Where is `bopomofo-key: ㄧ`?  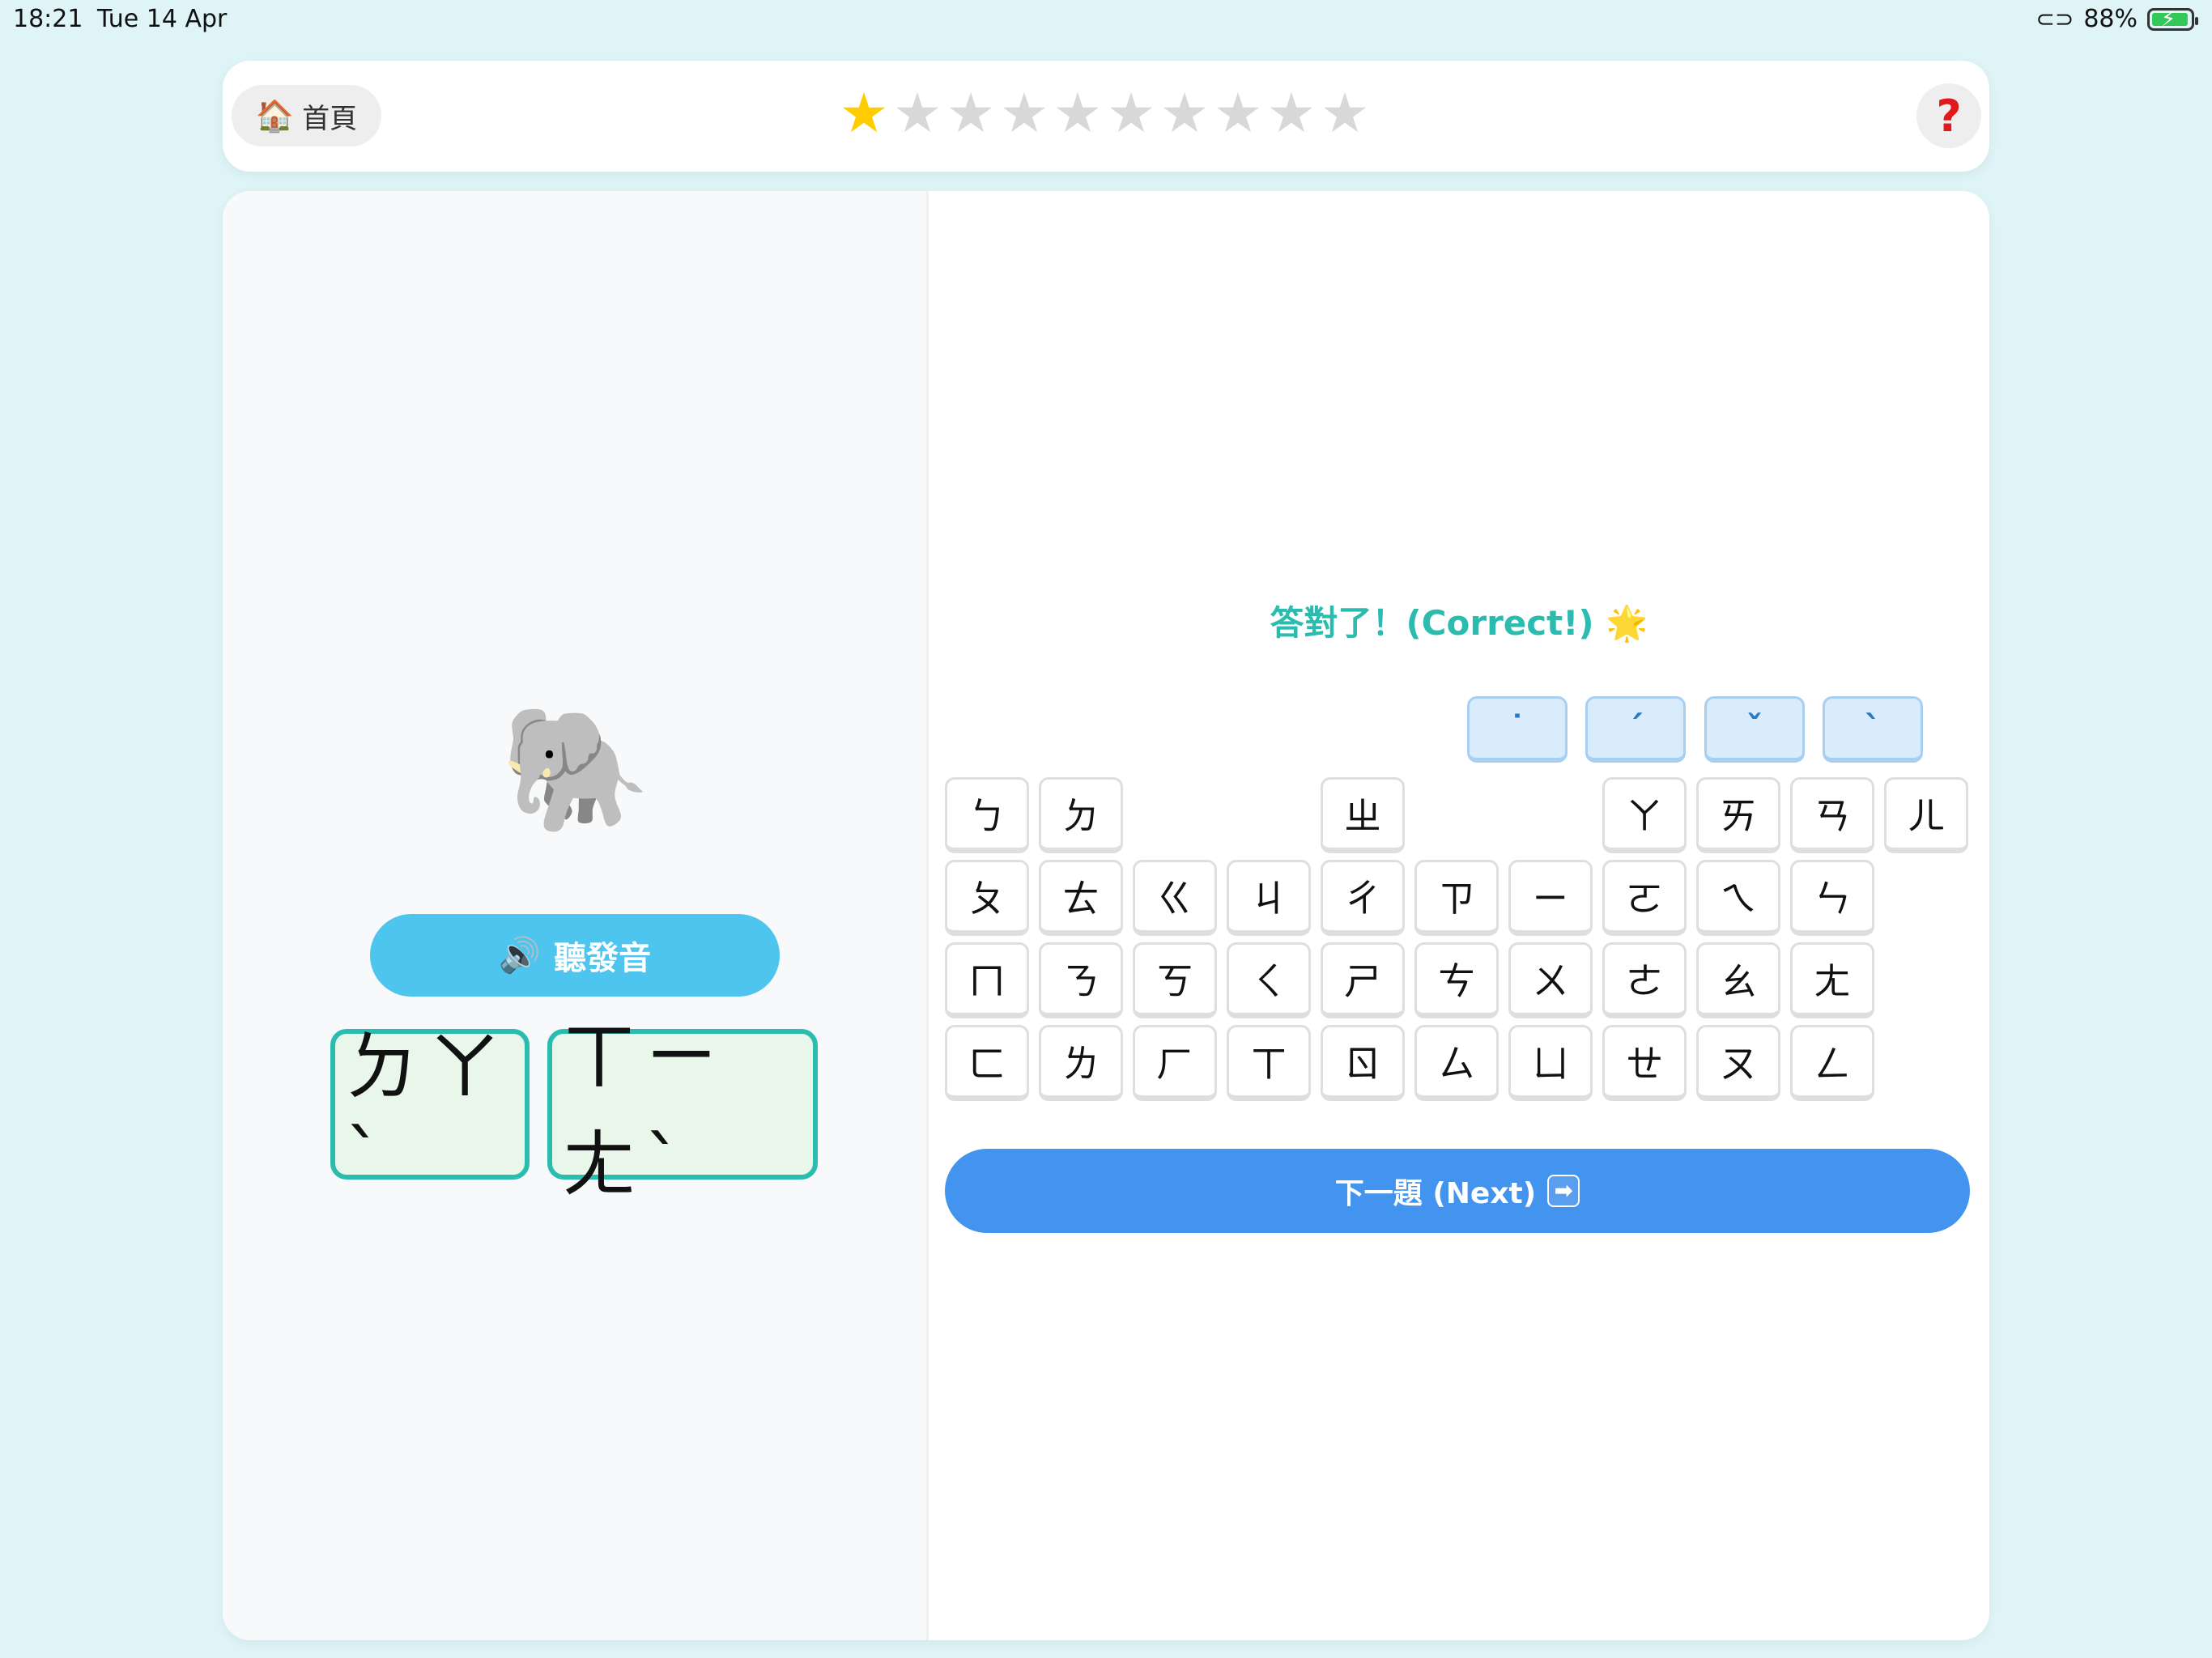 bopomofo-key: ㄧ is located at coordinates (1550, 898).